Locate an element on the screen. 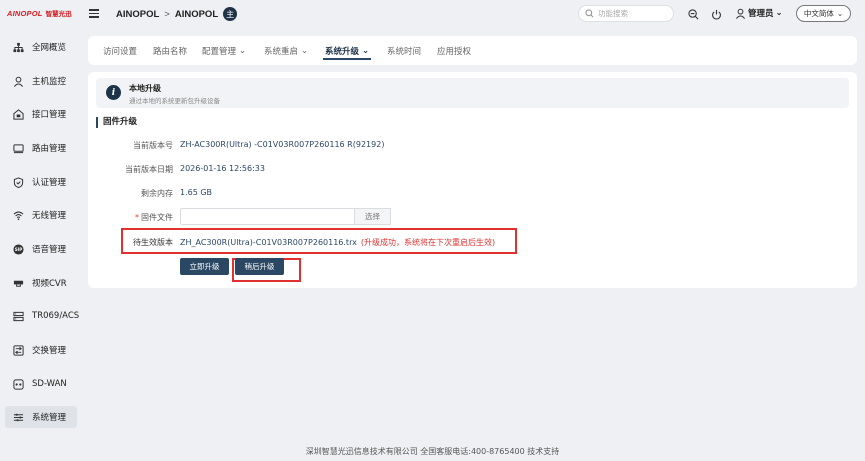 The image size is (865, 461). tab-system-reboot: 系统重启 ⌄ is located at coordinates (286, 50).